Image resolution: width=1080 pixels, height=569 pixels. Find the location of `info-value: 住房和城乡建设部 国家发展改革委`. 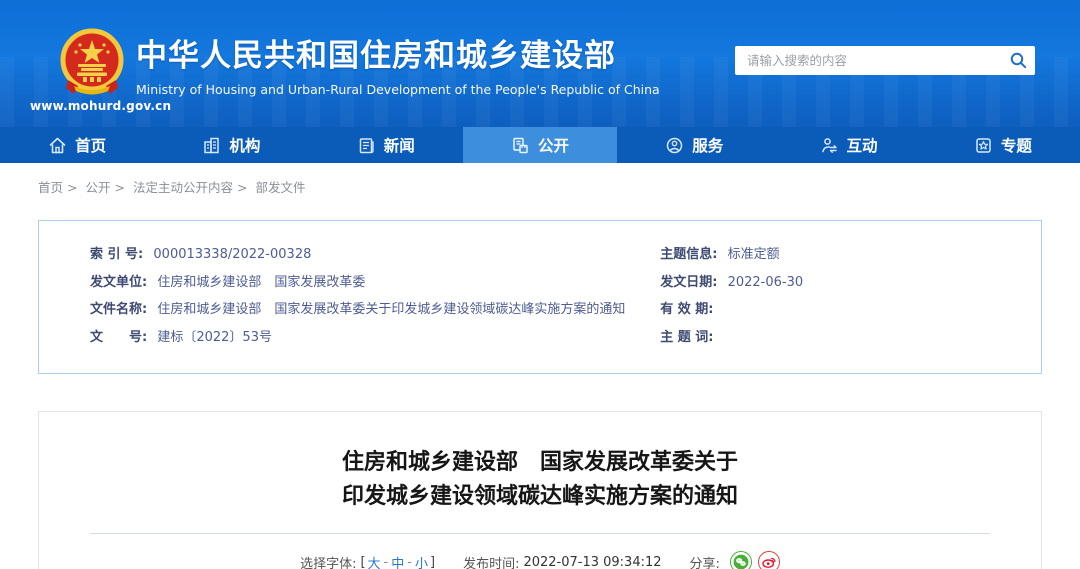

info-value: 住房和城乡建设部 国家发展改革委 is located at coordinates (261, 282).